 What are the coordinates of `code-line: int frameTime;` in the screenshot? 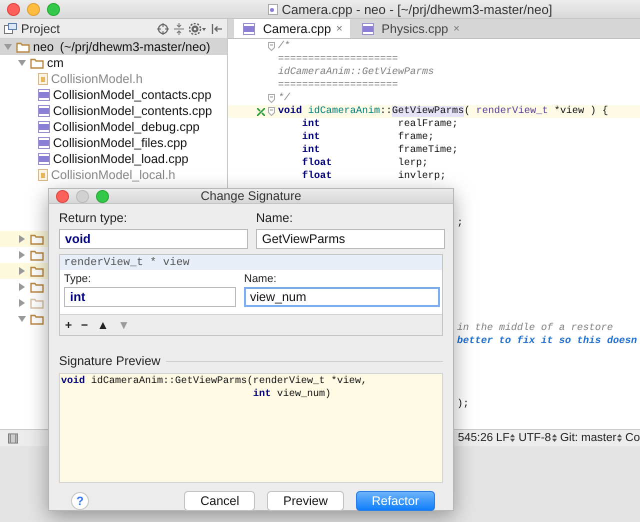 It's located at (379, 150).